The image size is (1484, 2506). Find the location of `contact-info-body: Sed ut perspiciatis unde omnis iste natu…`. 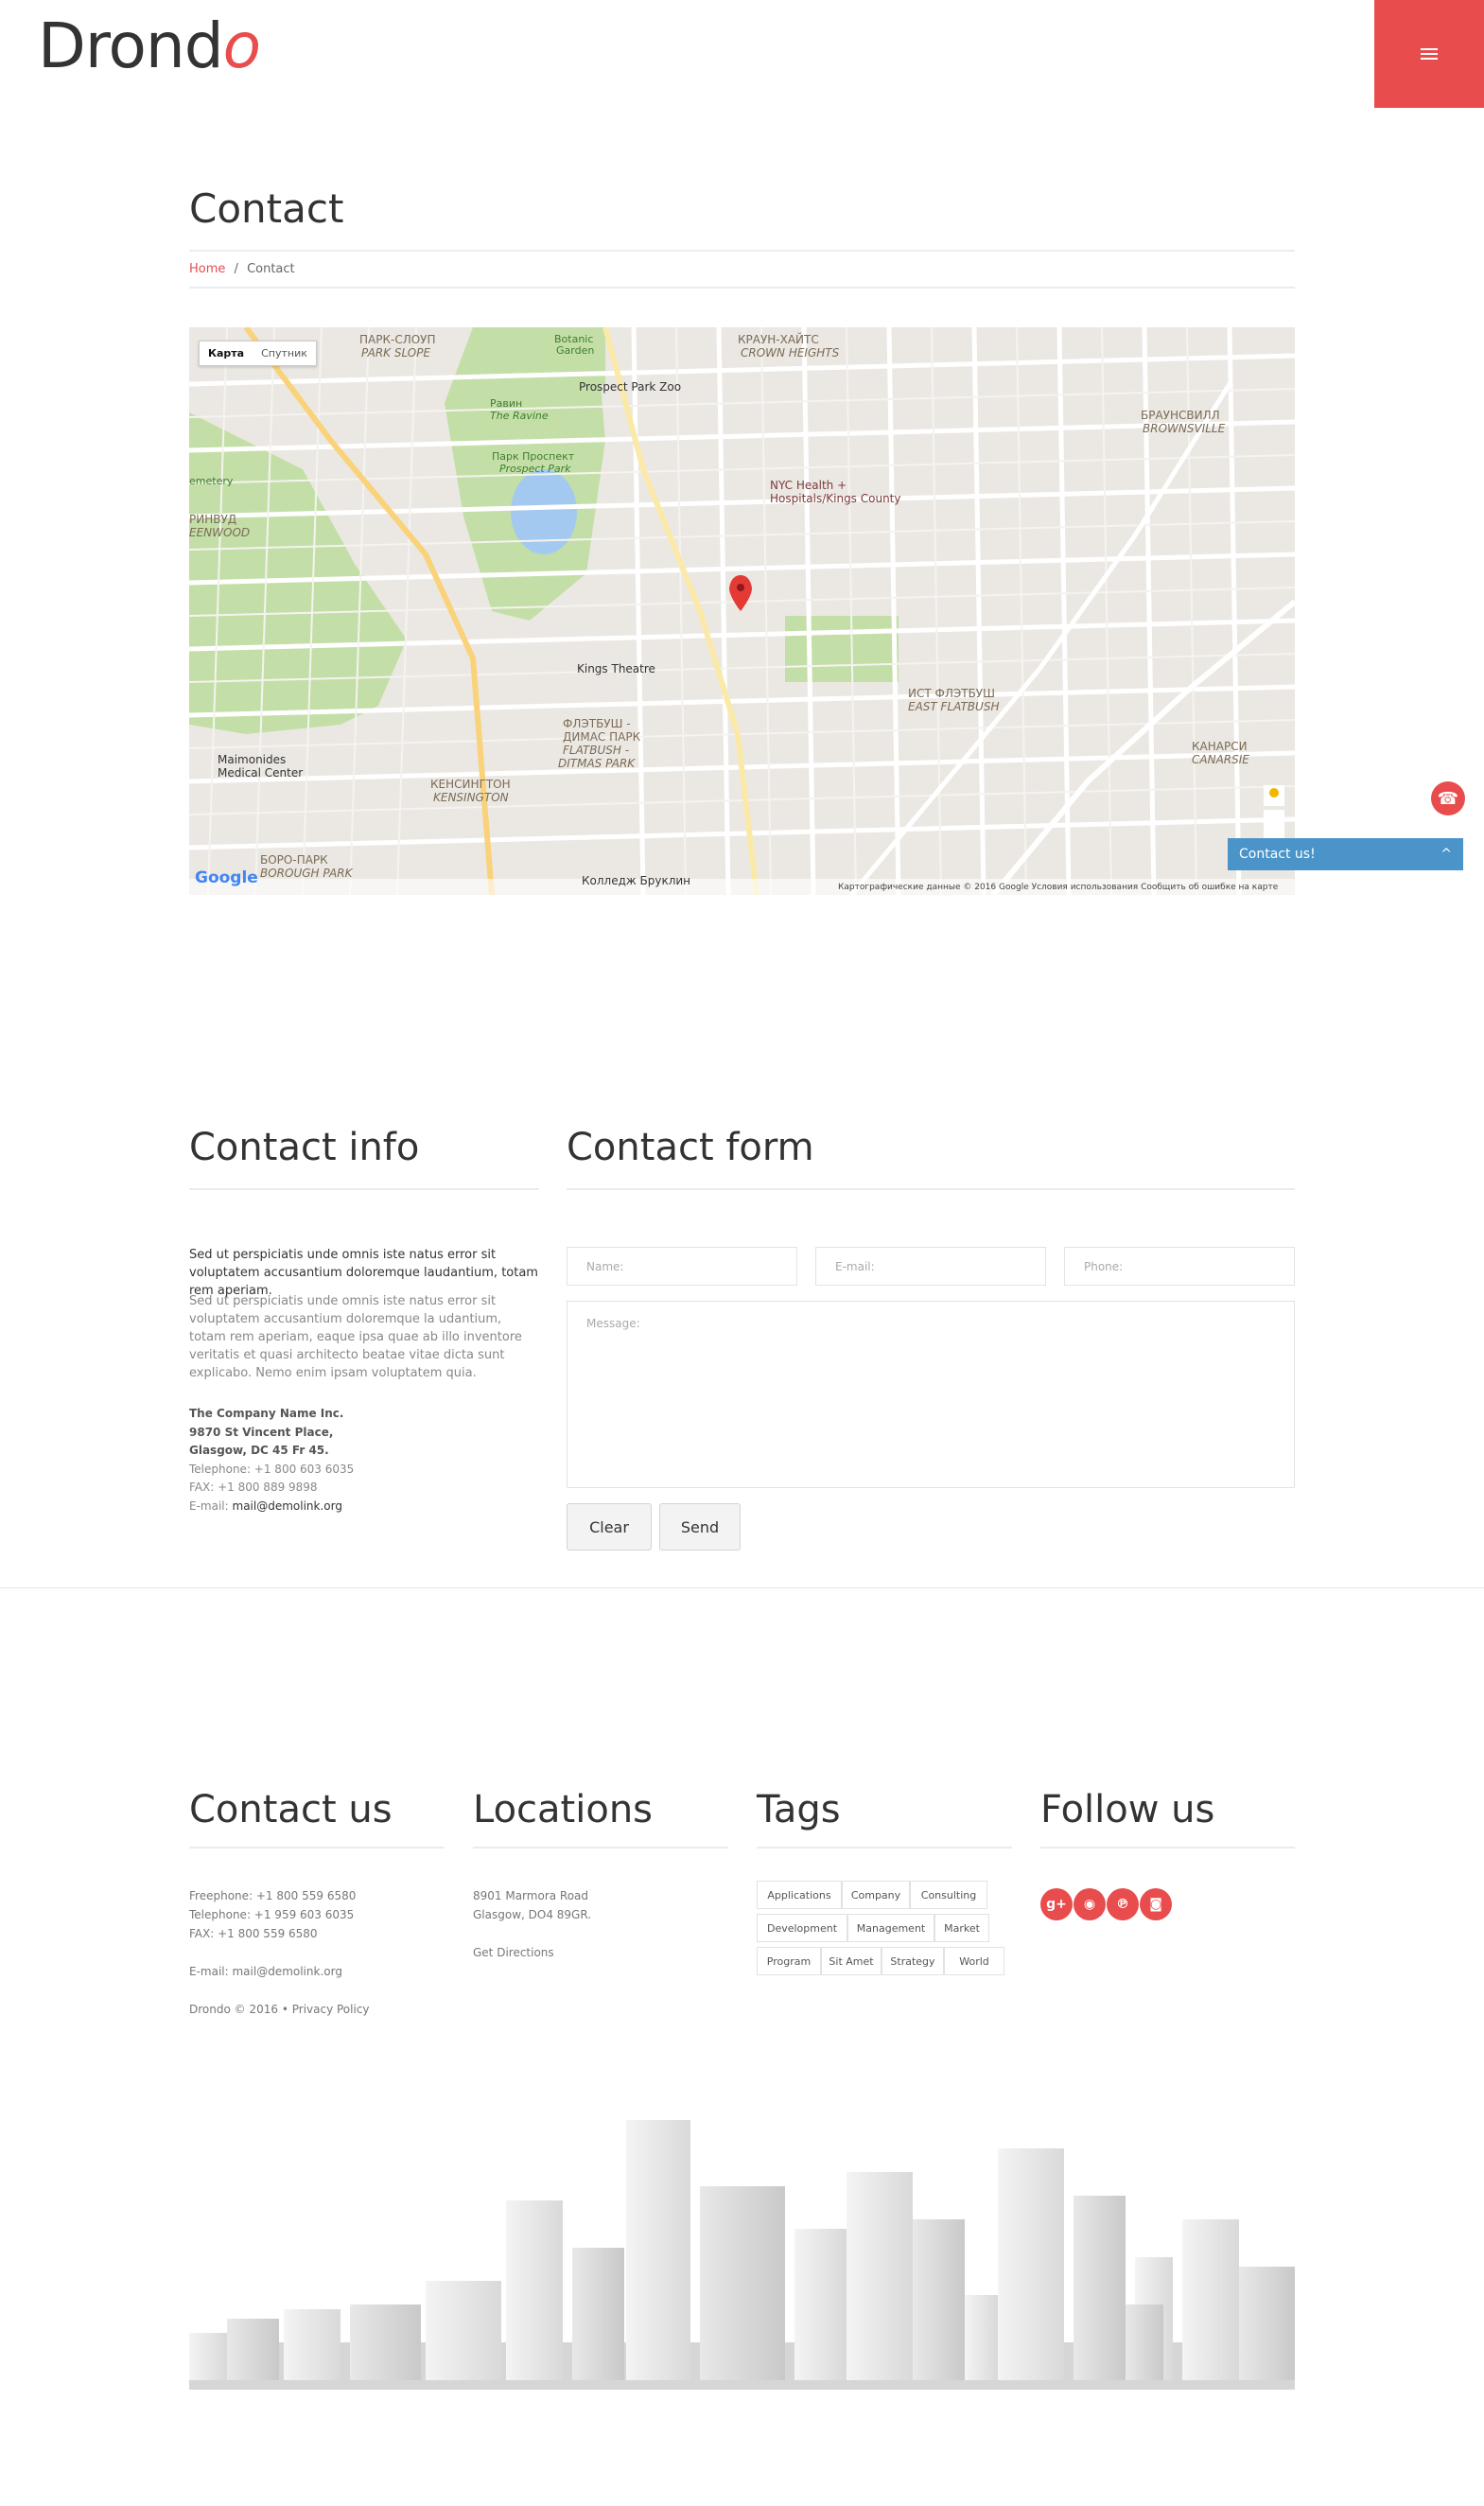

contact-info-body: Sed ut perspiciatis unde omnis iste natu… is located at coordinates (355, 1337).